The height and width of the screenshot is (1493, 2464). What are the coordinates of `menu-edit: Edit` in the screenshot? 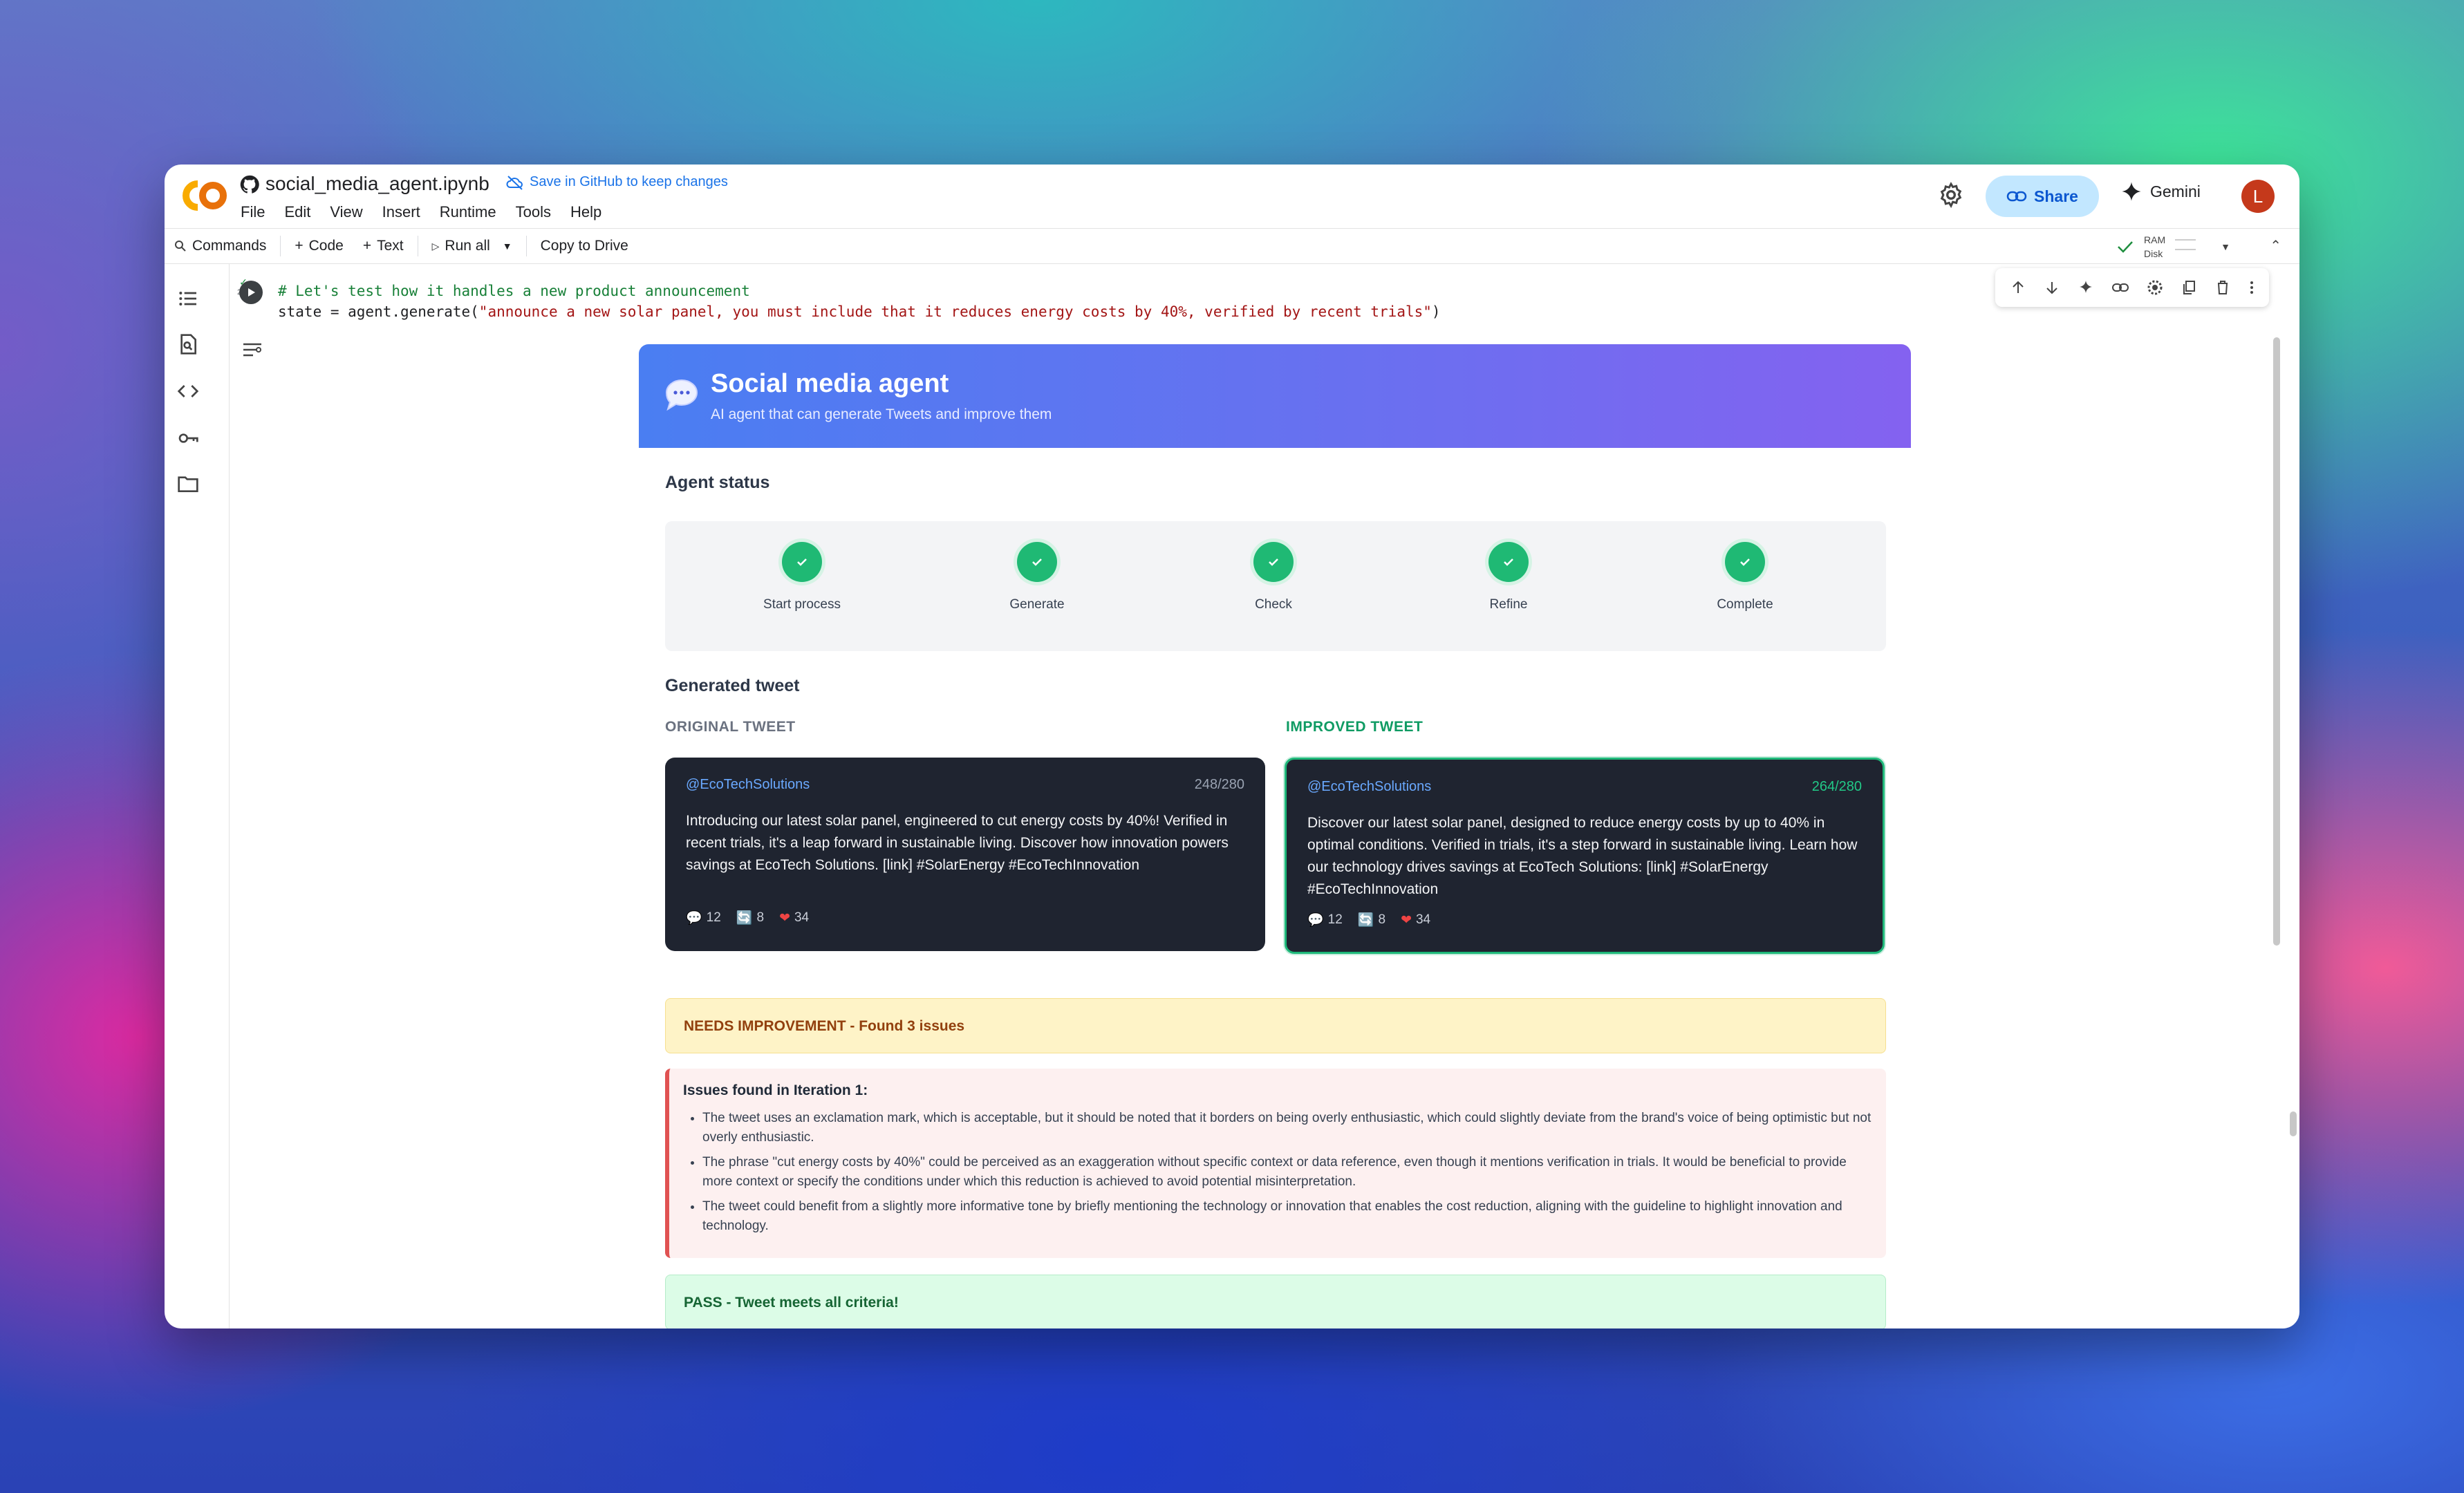 It's located at (297, 212).